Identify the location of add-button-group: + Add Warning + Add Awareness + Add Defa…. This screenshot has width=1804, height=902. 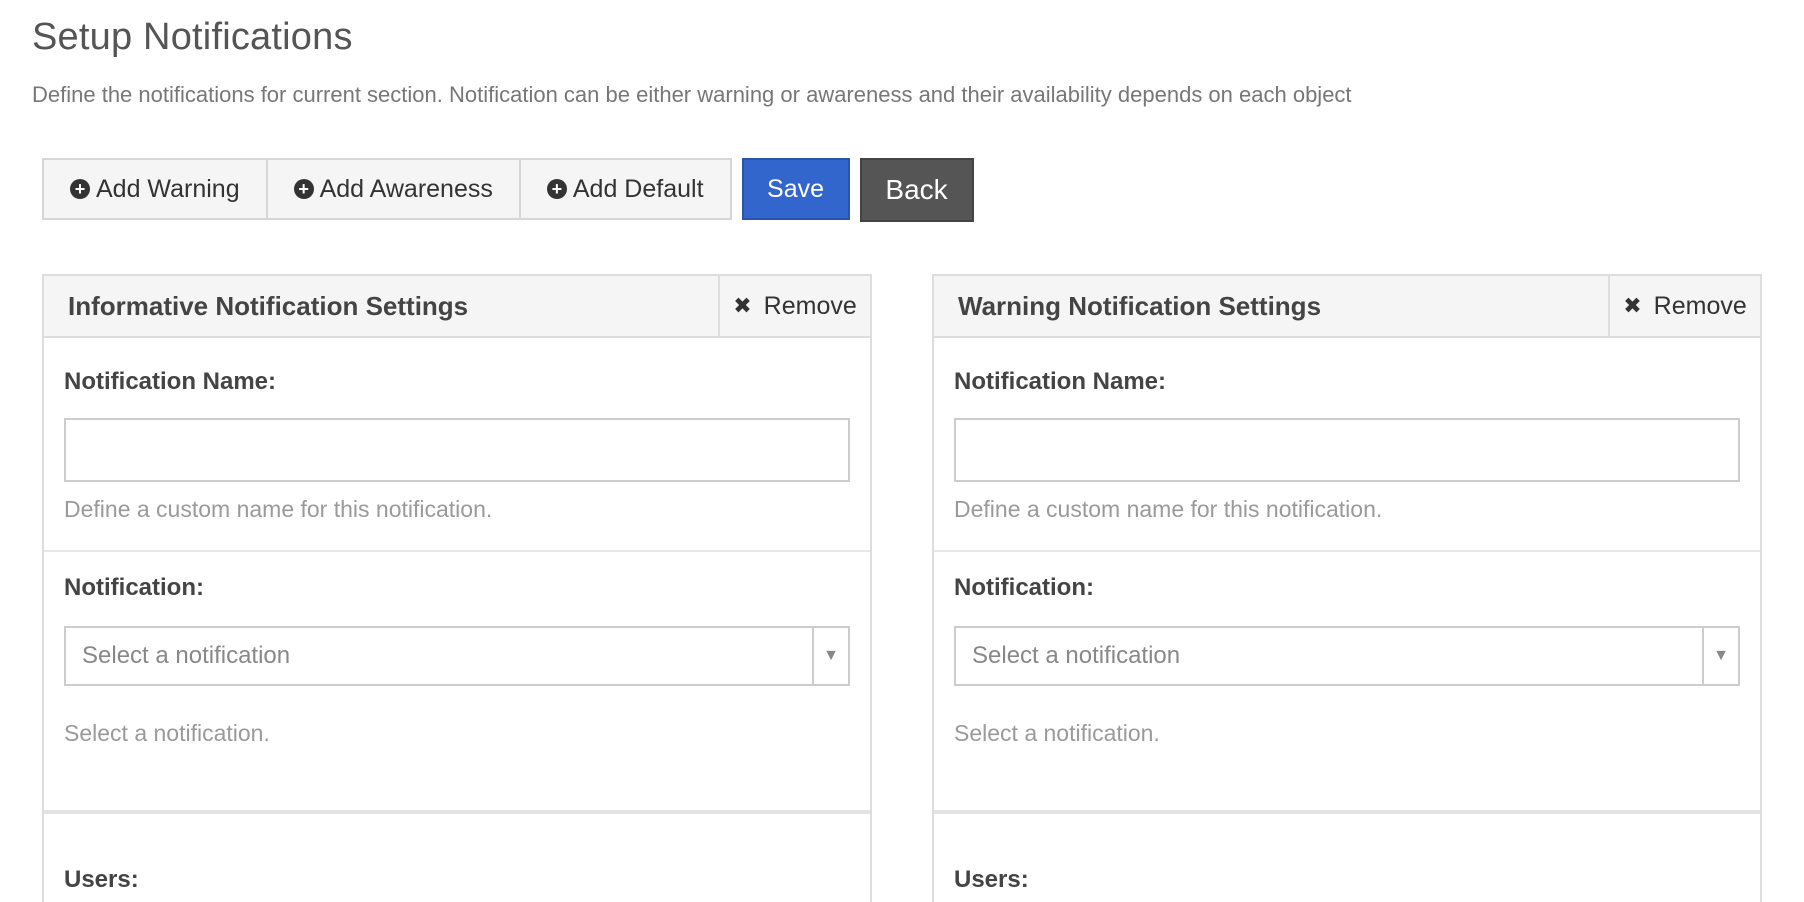
(387, 189).